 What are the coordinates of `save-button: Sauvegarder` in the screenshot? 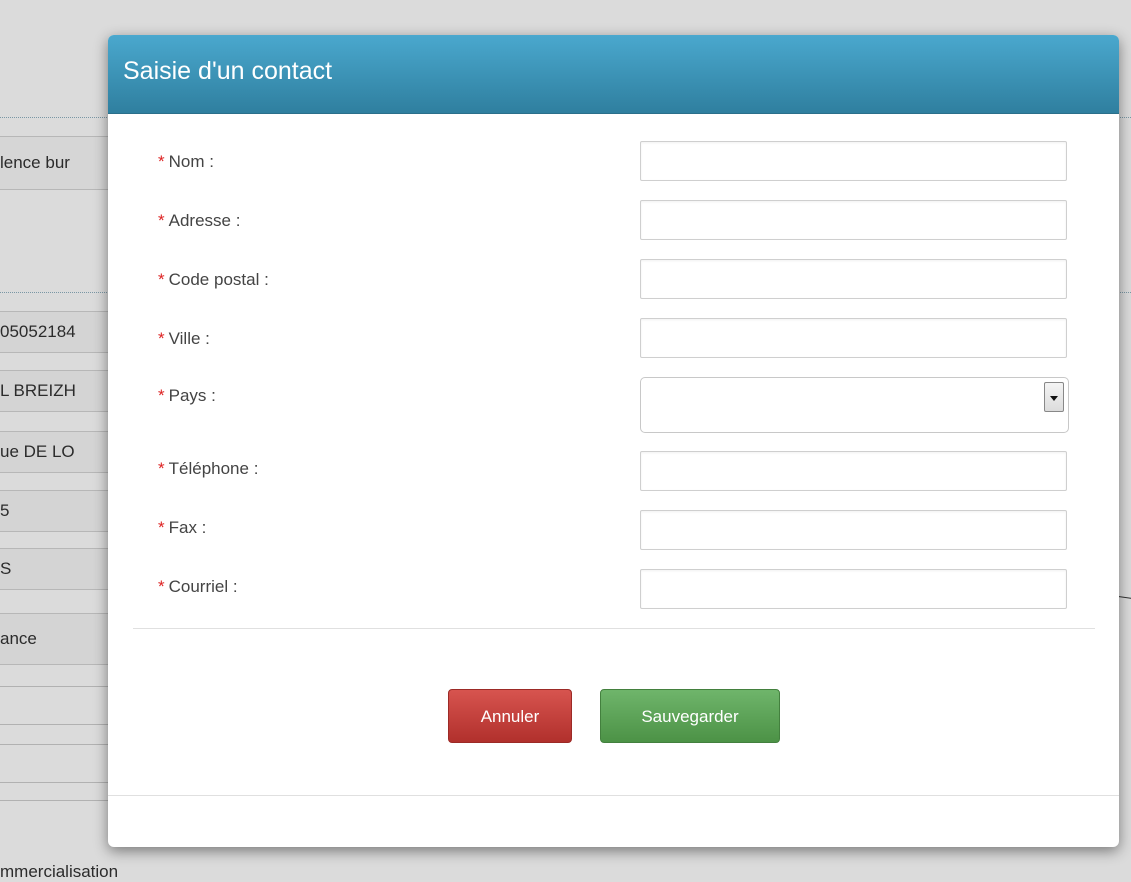 It's located at (690, 716).